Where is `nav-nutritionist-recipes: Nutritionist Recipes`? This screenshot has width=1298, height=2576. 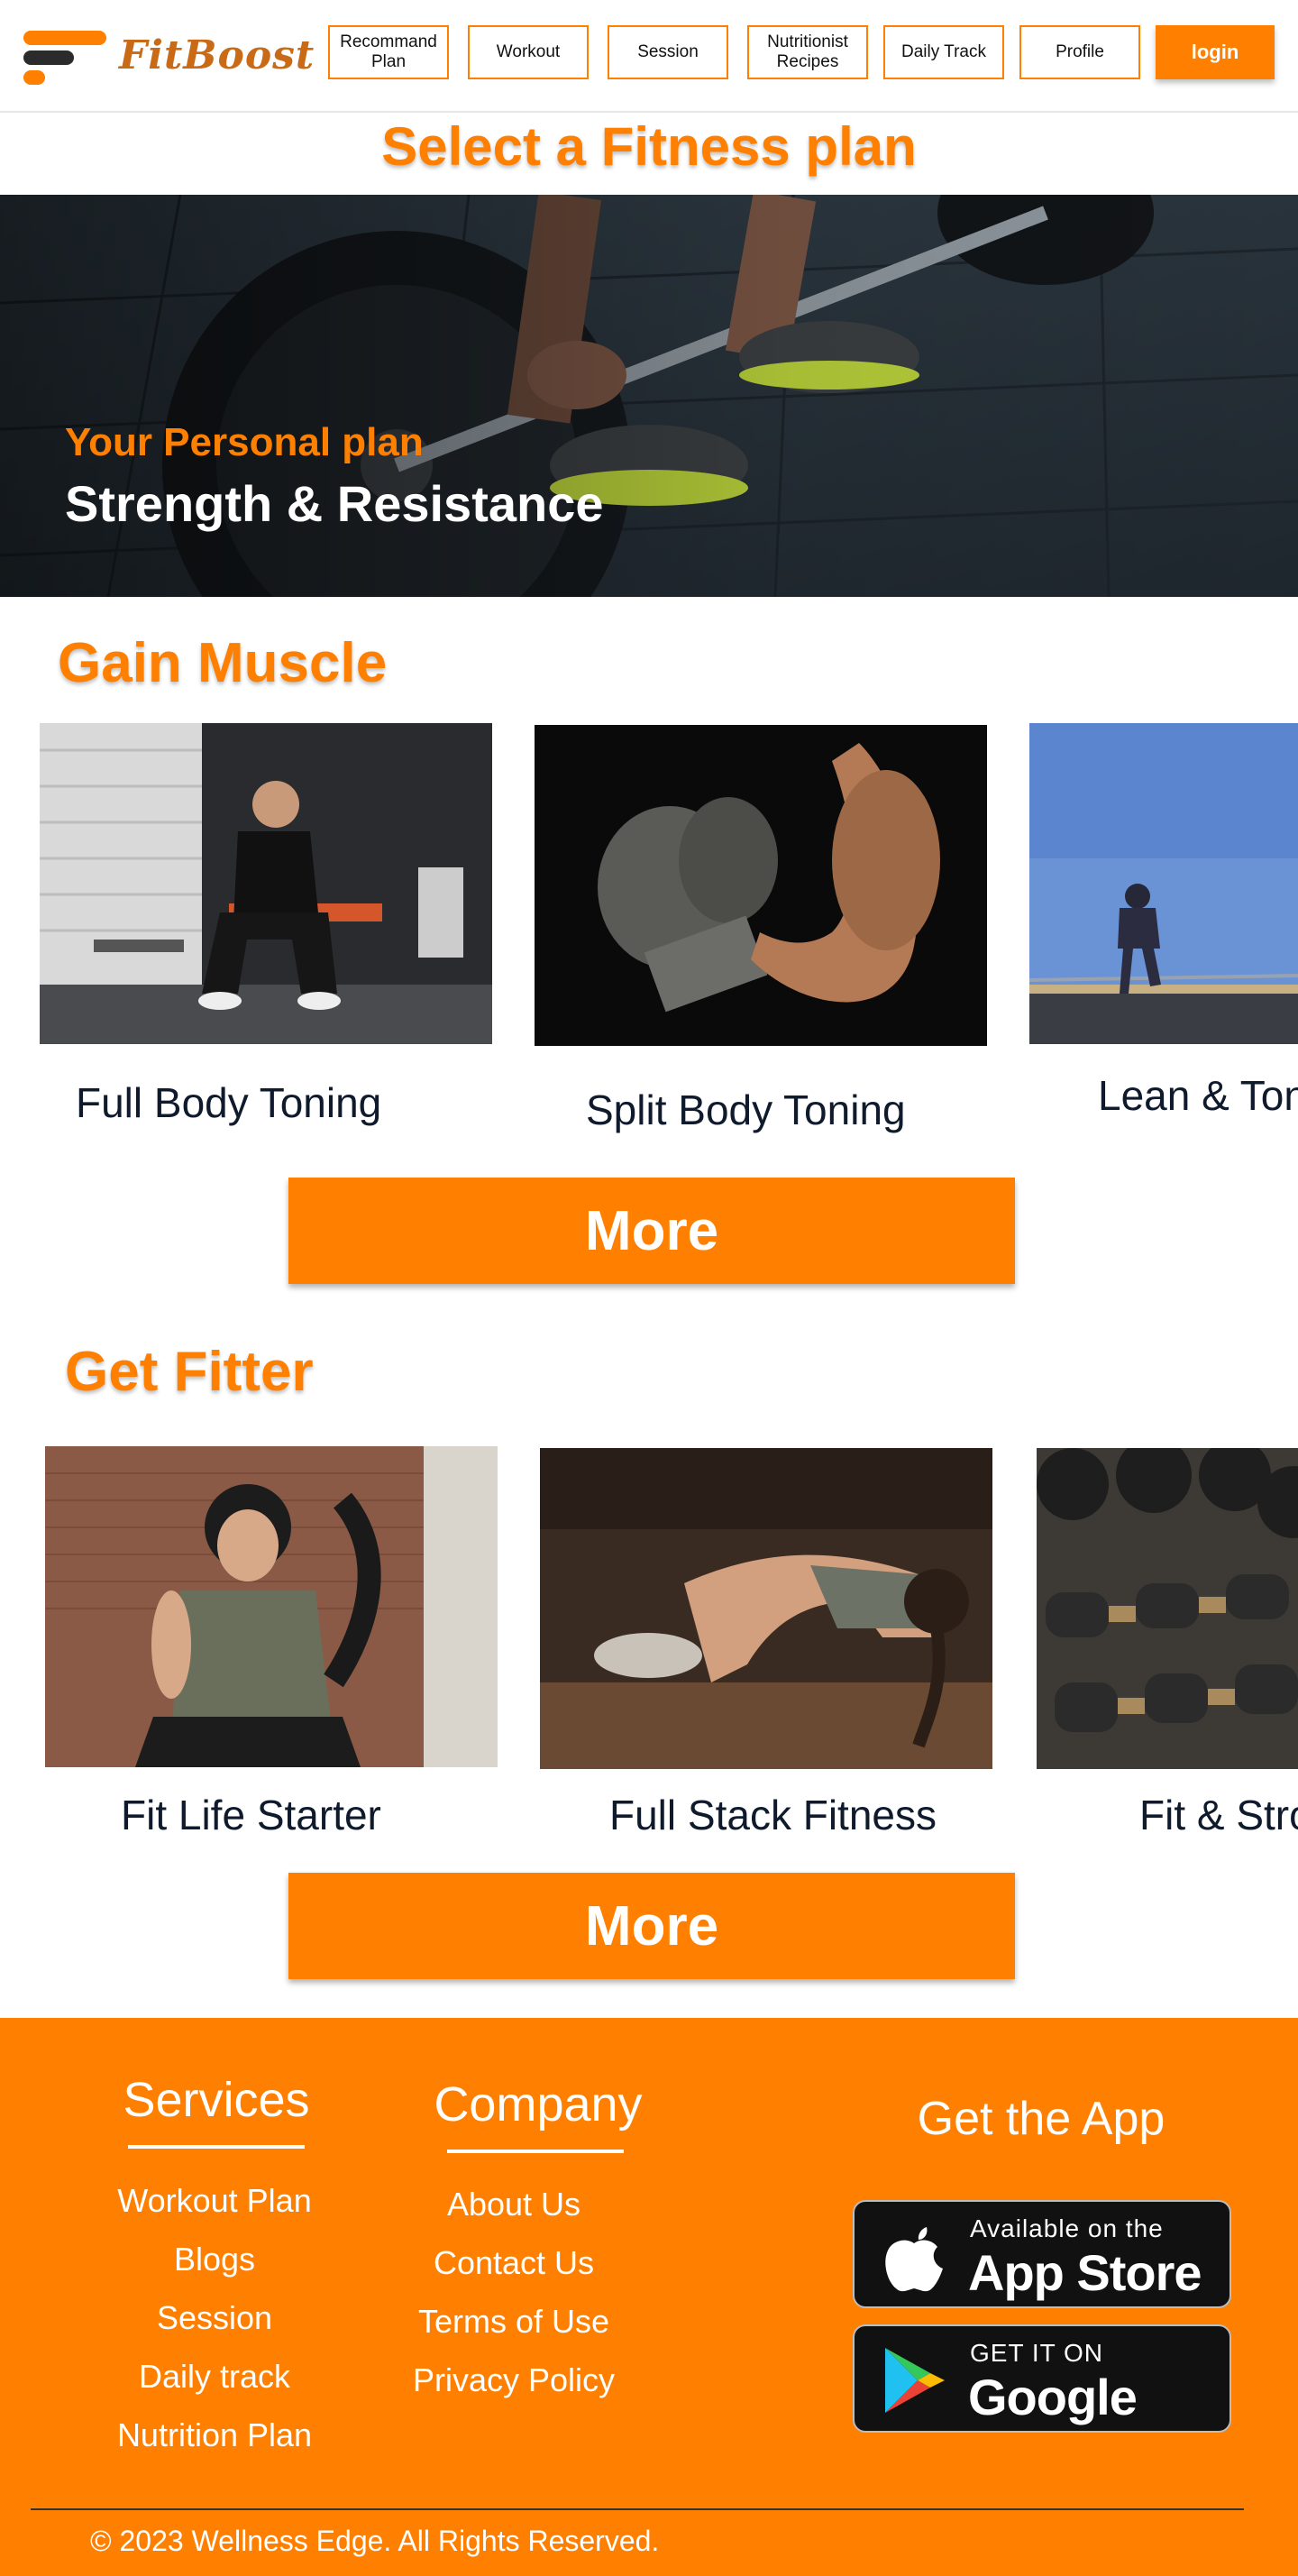
nav-nutritionist-recipes: Nutritionist Recipes is located at coordinates (807, 52).